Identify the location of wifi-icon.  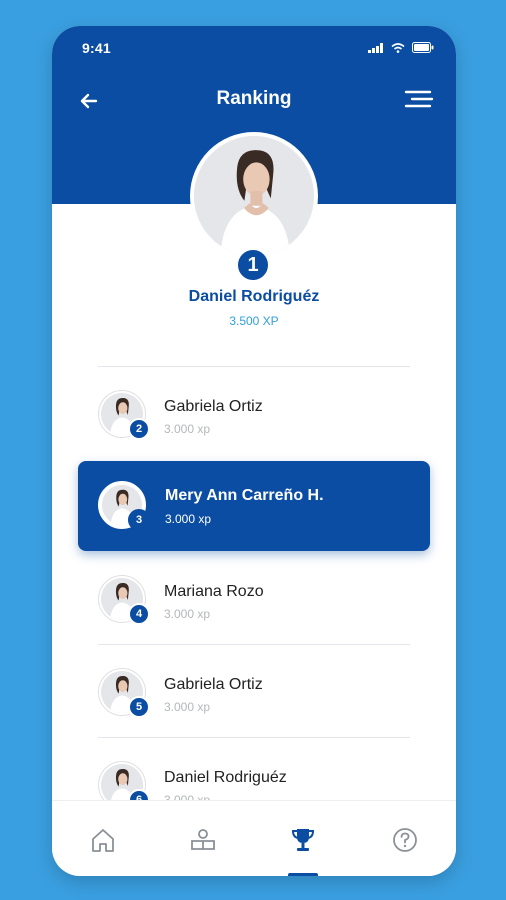
(398, 47).